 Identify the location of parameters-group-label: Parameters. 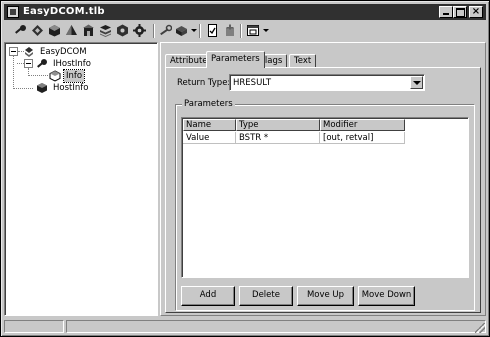
(208, 104).